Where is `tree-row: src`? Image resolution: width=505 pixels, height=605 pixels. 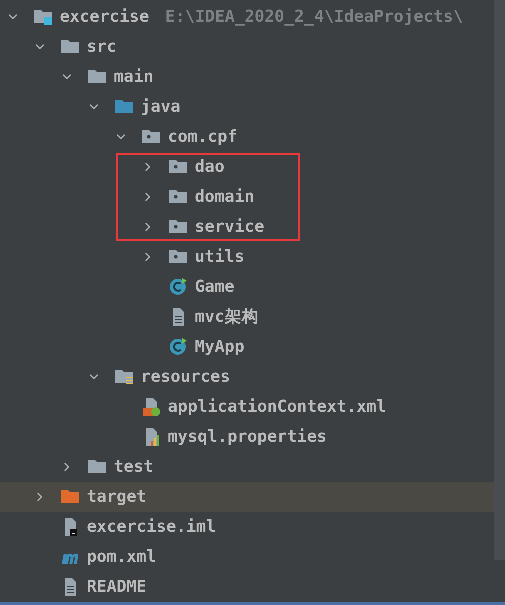 tree-row: src is located at coordinates (247, 47).